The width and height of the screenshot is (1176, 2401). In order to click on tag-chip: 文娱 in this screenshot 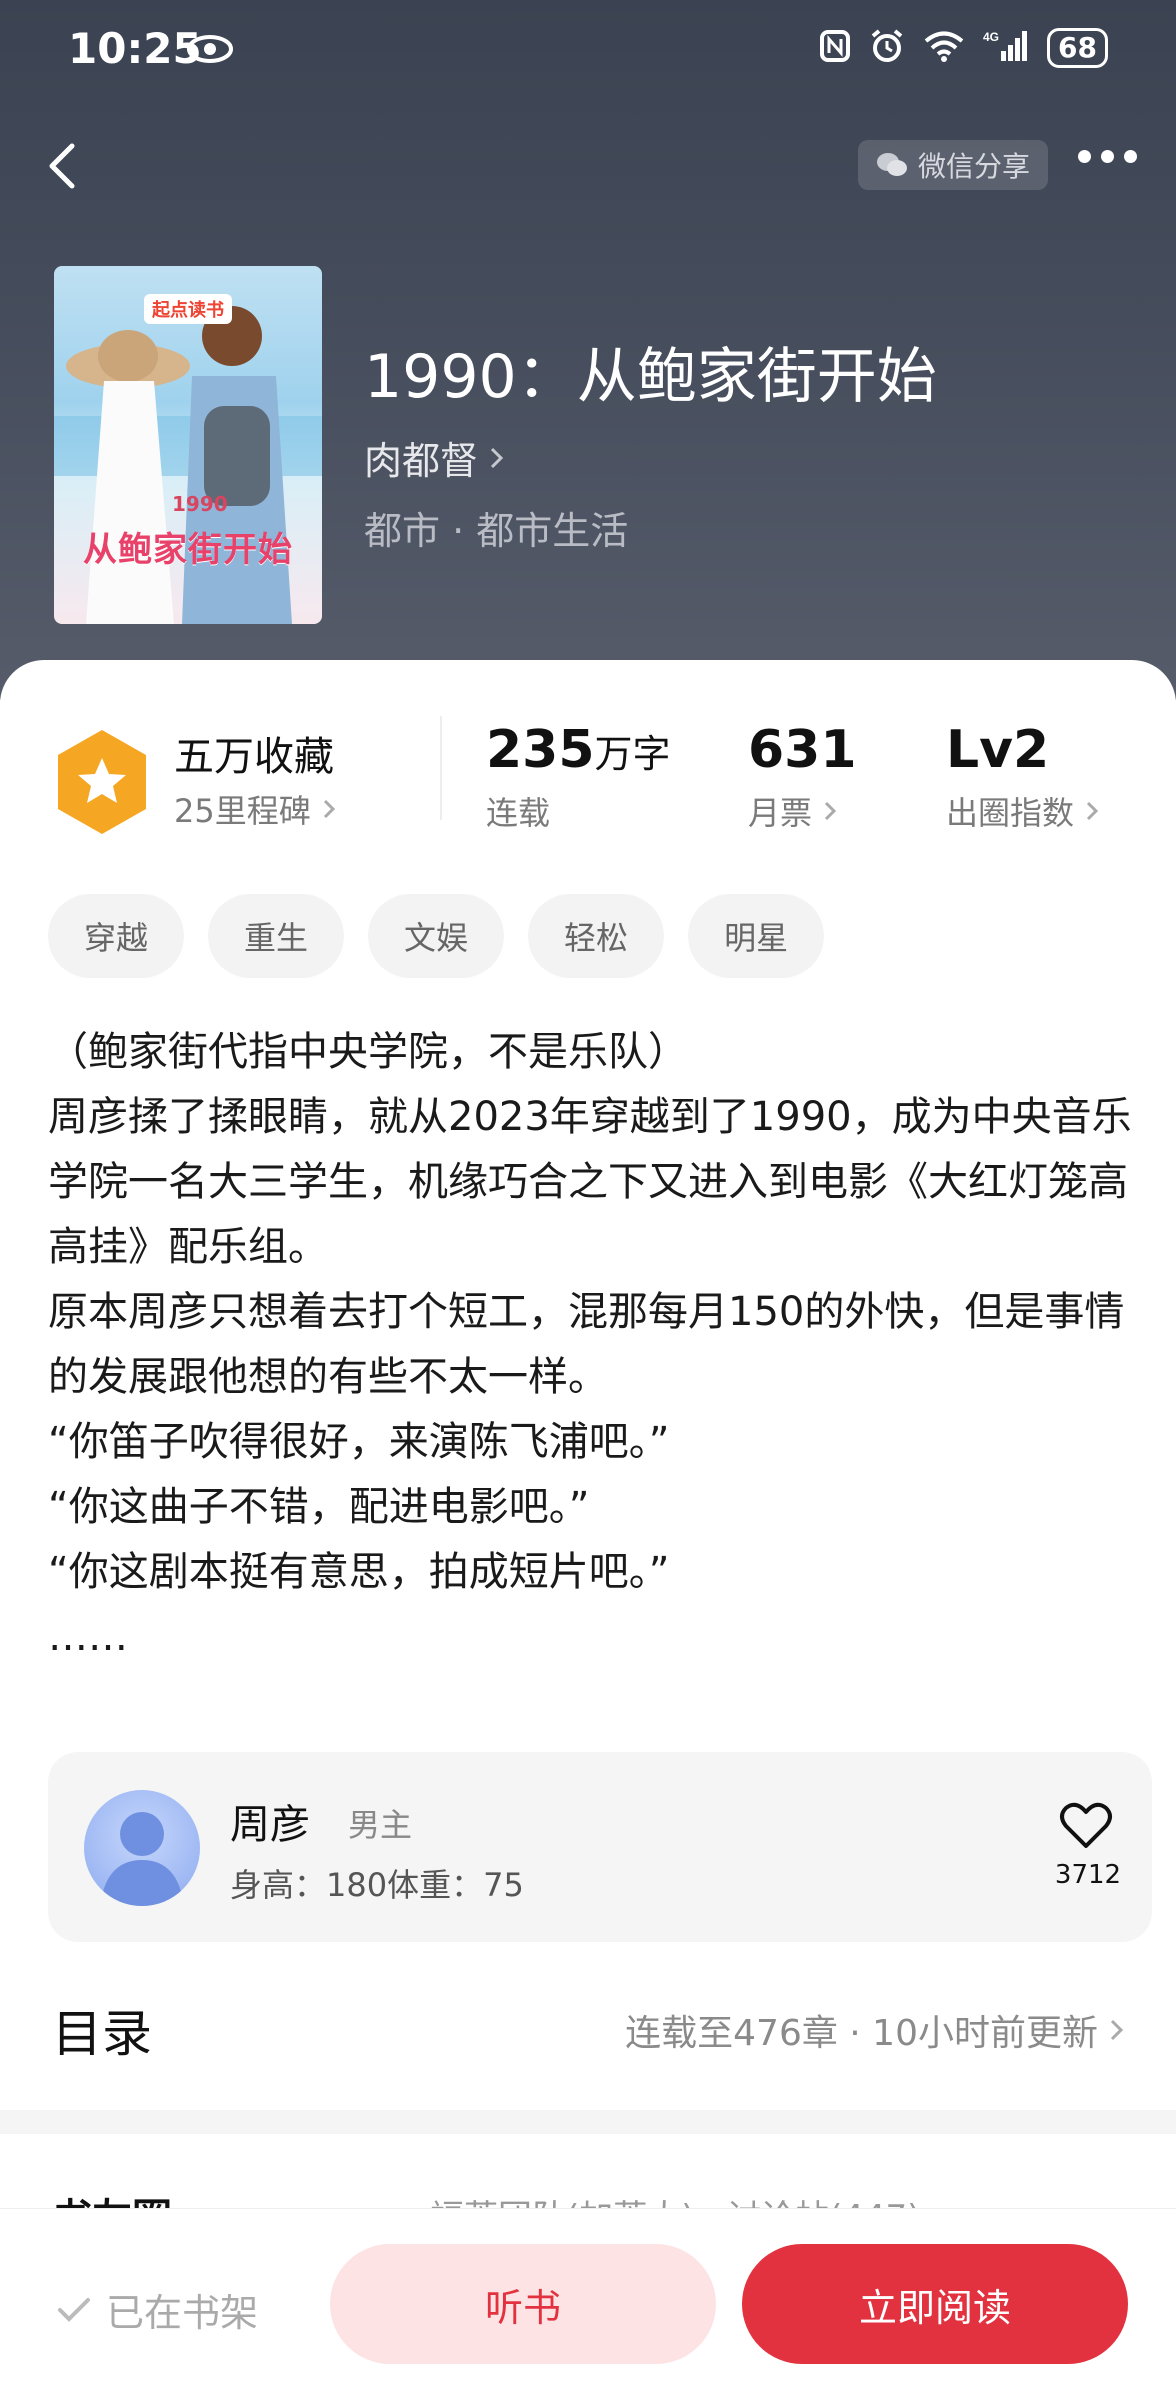, I will do `click(436, 936)`.